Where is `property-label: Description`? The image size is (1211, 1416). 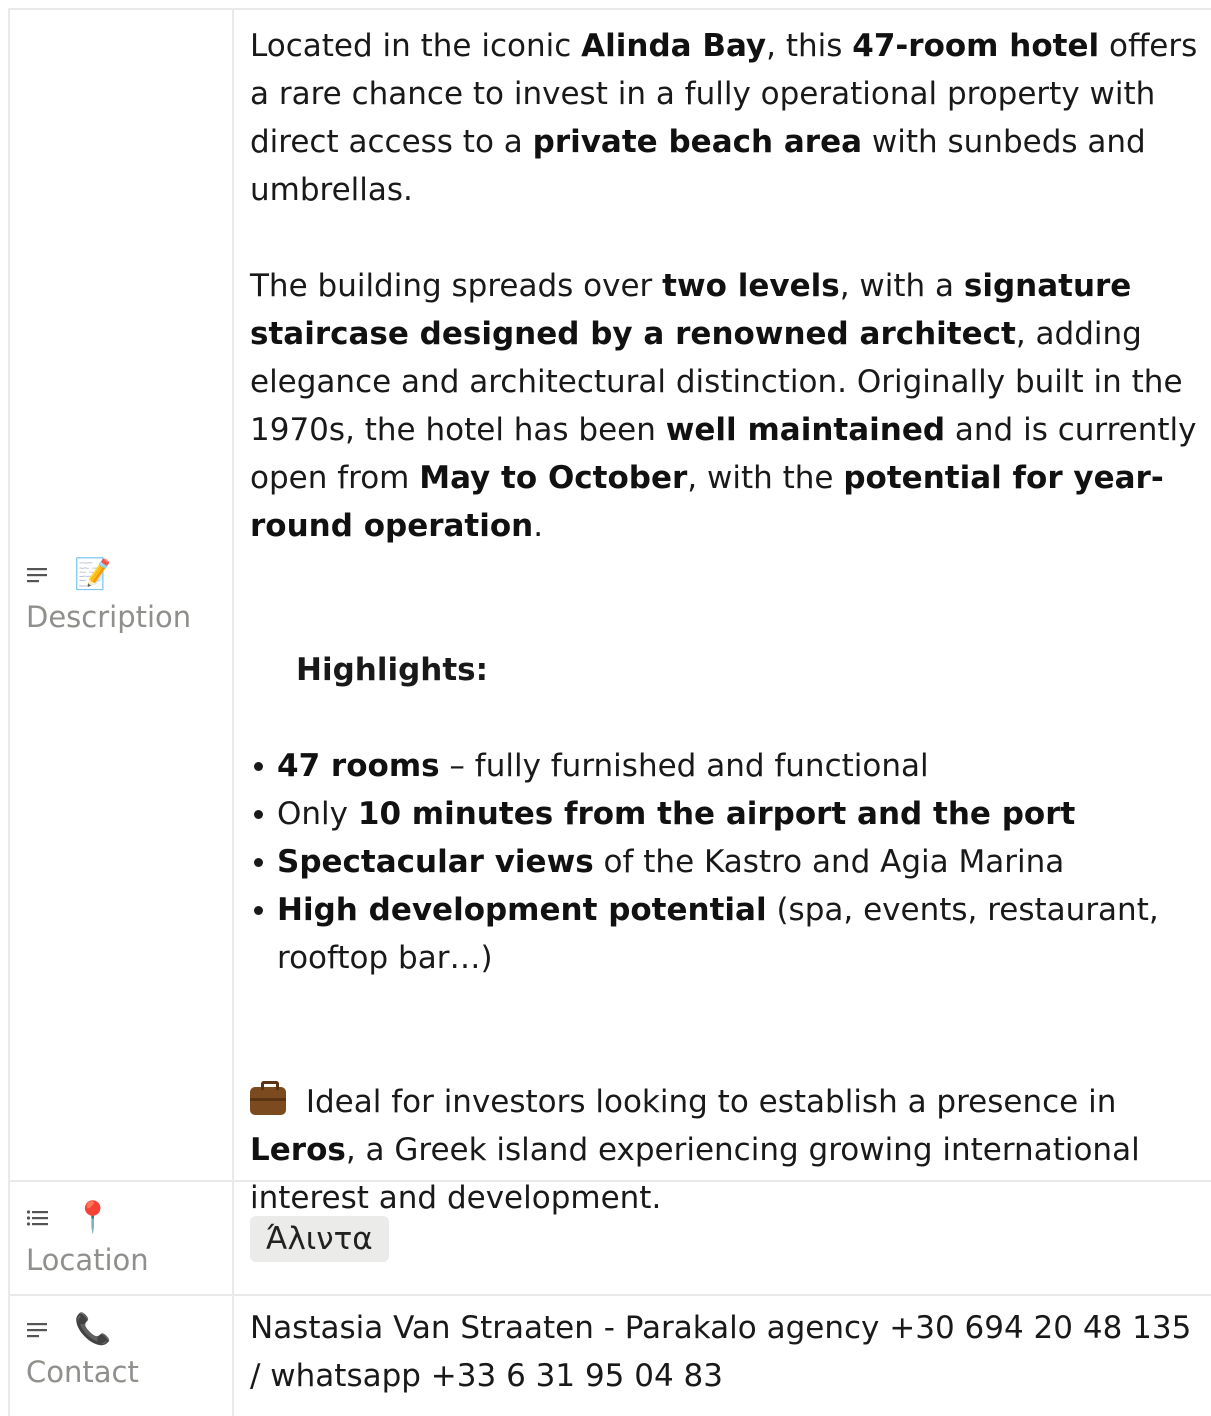
property-label: Description is located at coordinates (109, 617).